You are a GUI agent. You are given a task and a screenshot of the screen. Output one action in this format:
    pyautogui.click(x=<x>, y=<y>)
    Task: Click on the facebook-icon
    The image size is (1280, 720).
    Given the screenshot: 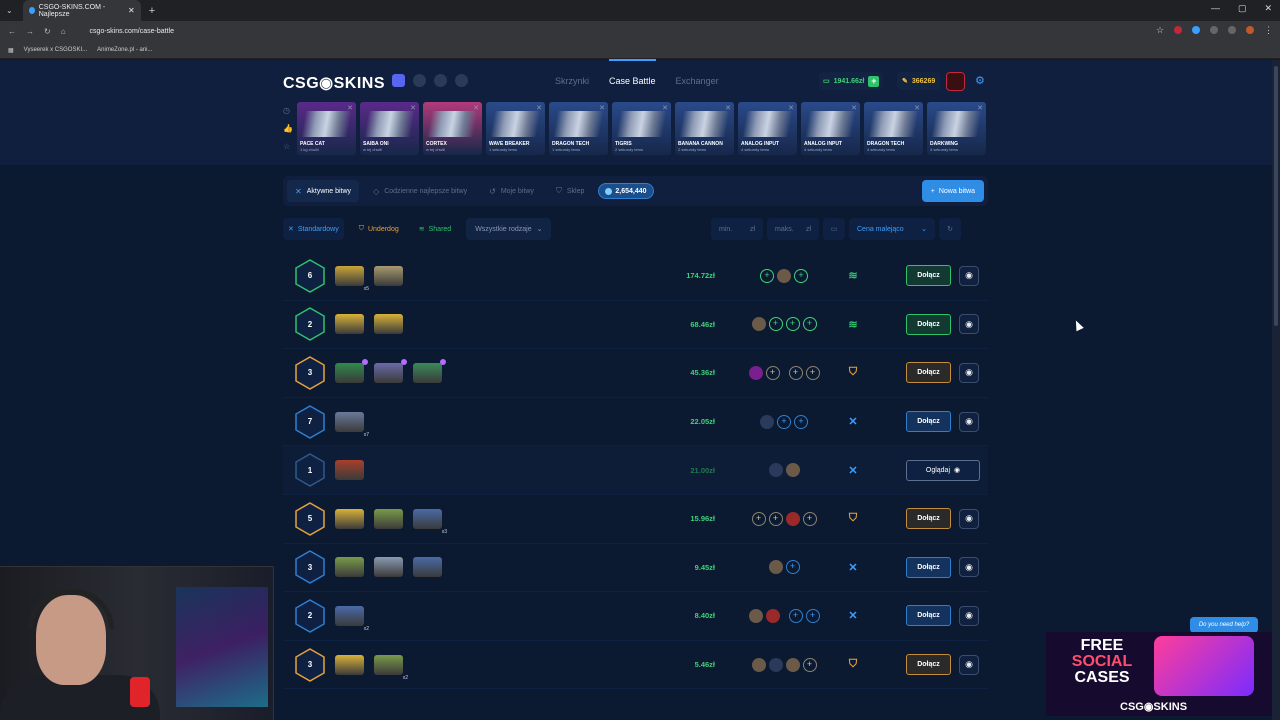 What is the action you would take?
    pyautogui.click(x=419, y=80)
    